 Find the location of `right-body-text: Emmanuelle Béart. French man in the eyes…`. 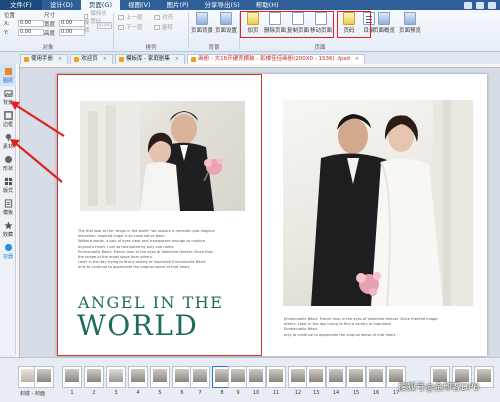

right-body-text: Emmanuelle Béart. French man in the eyes… is located at coordinates (379, 327).